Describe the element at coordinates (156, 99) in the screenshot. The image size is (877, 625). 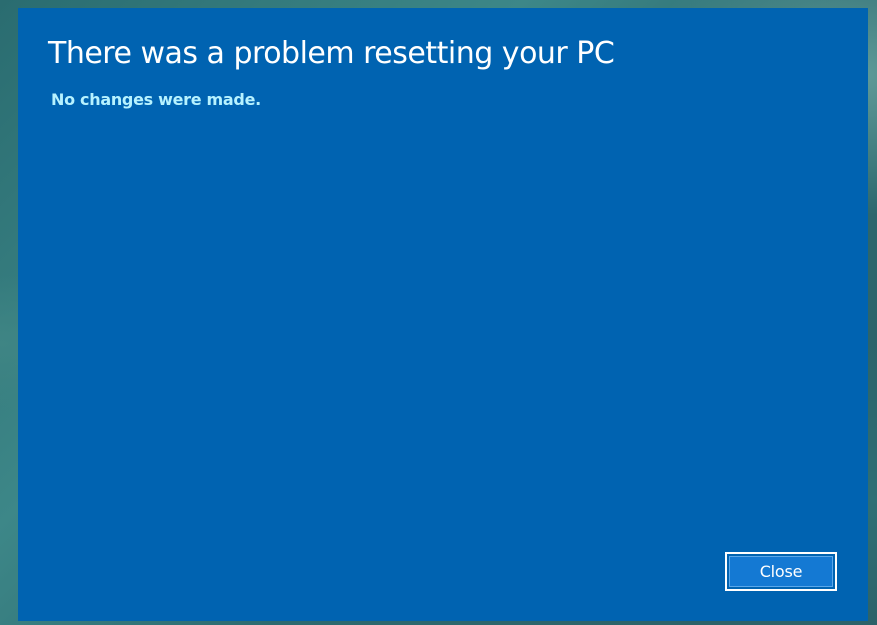
I see `dialog-message: No changes were made.` at that location.